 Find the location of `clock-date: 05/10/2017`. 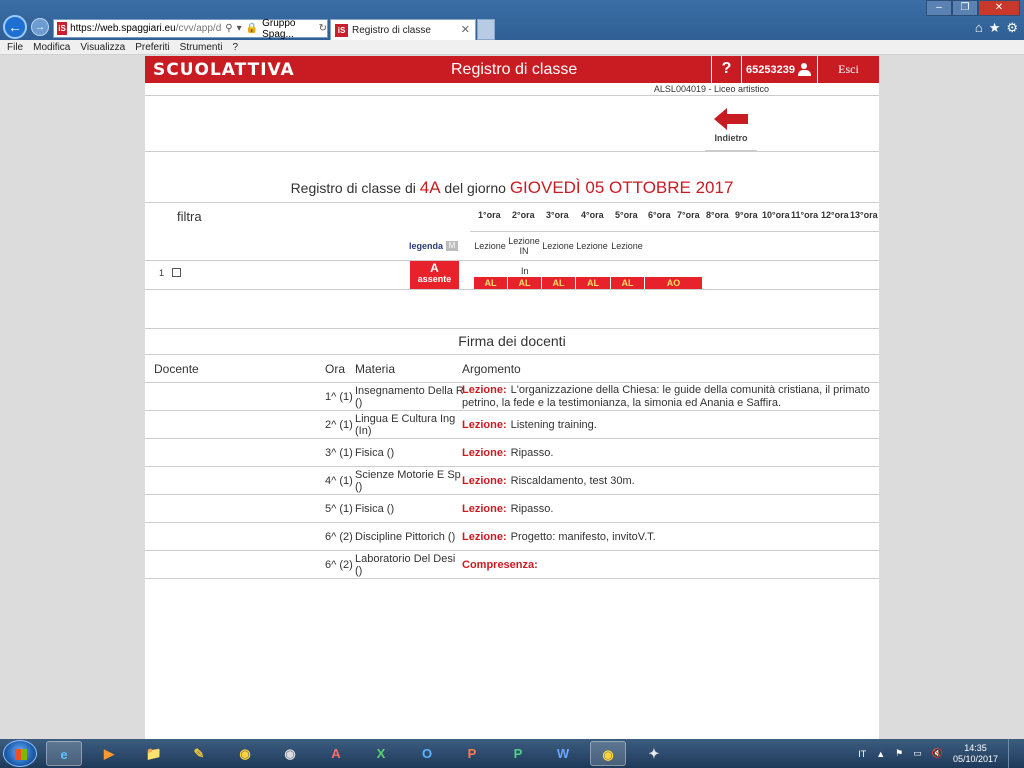

clock-date: 05/10/2017 is located at coordinates (975, 758).